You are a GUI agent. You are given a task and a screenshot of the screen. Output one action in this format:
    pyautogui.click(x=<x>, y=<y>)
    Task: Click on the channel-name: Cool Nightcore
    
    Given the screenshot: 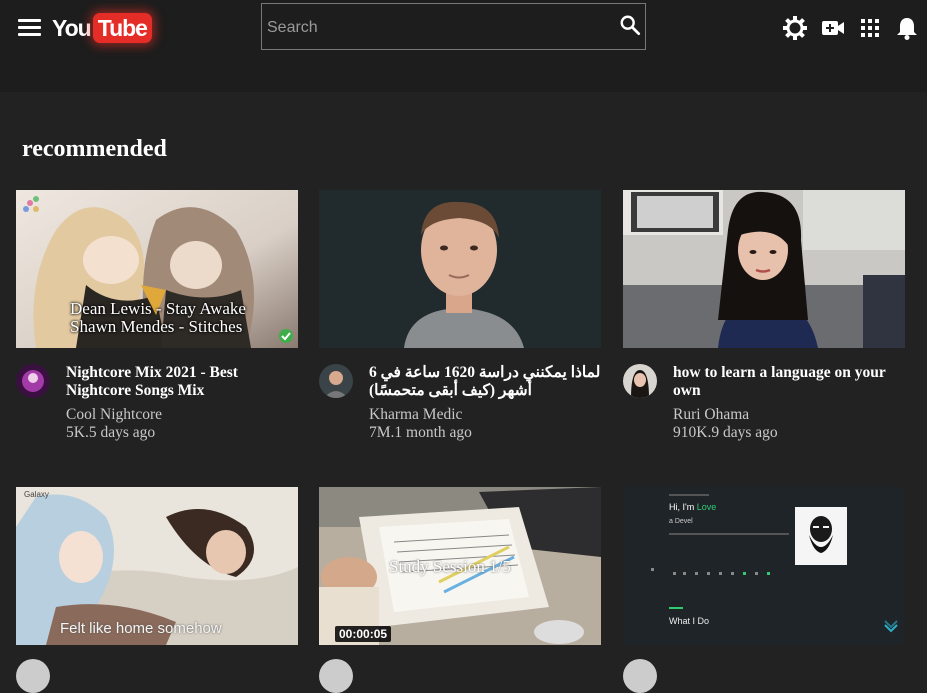 What is the action you would take?
    pyautogui.click(x=114, y=415)
    